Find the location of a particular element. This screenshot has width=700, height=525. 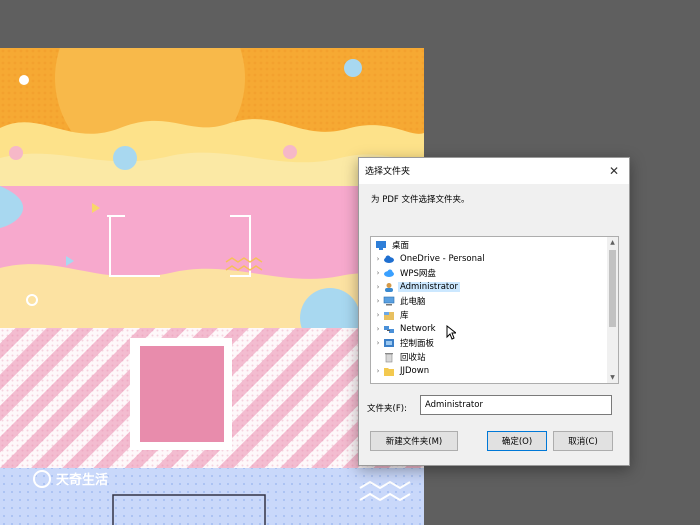

tree-item-label: Administrator is located at coordinates (429, 287).